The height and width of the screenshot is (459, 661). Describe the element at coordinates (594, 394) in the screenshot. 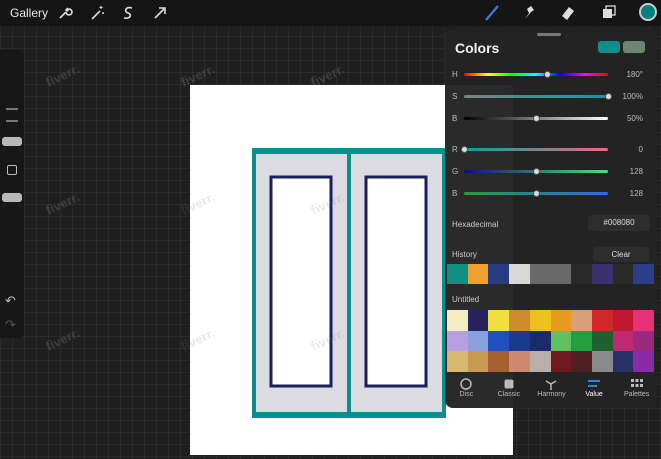

I see `tab-label: Value` at that location.